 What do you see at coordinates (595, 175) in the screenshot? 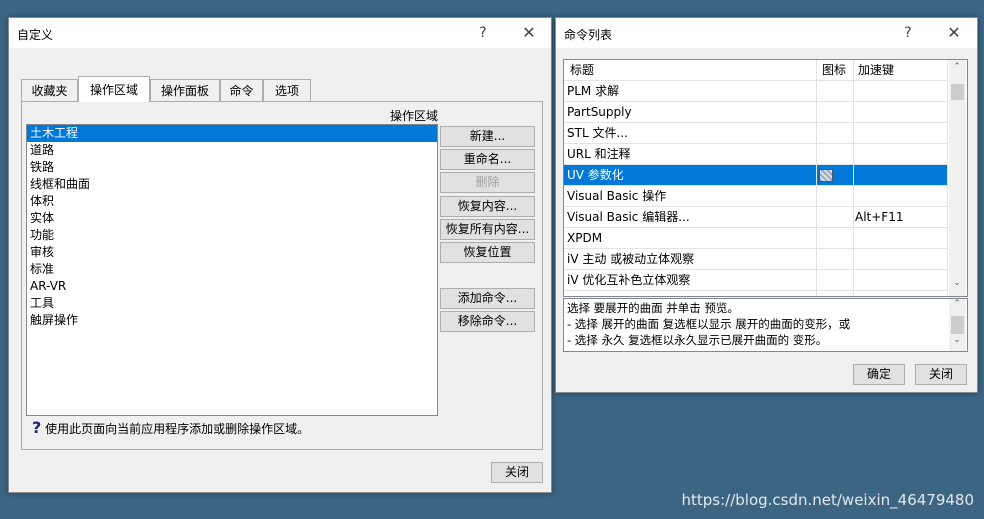
I see `row-title: UV 参数化` at bounding box center [595, 175].